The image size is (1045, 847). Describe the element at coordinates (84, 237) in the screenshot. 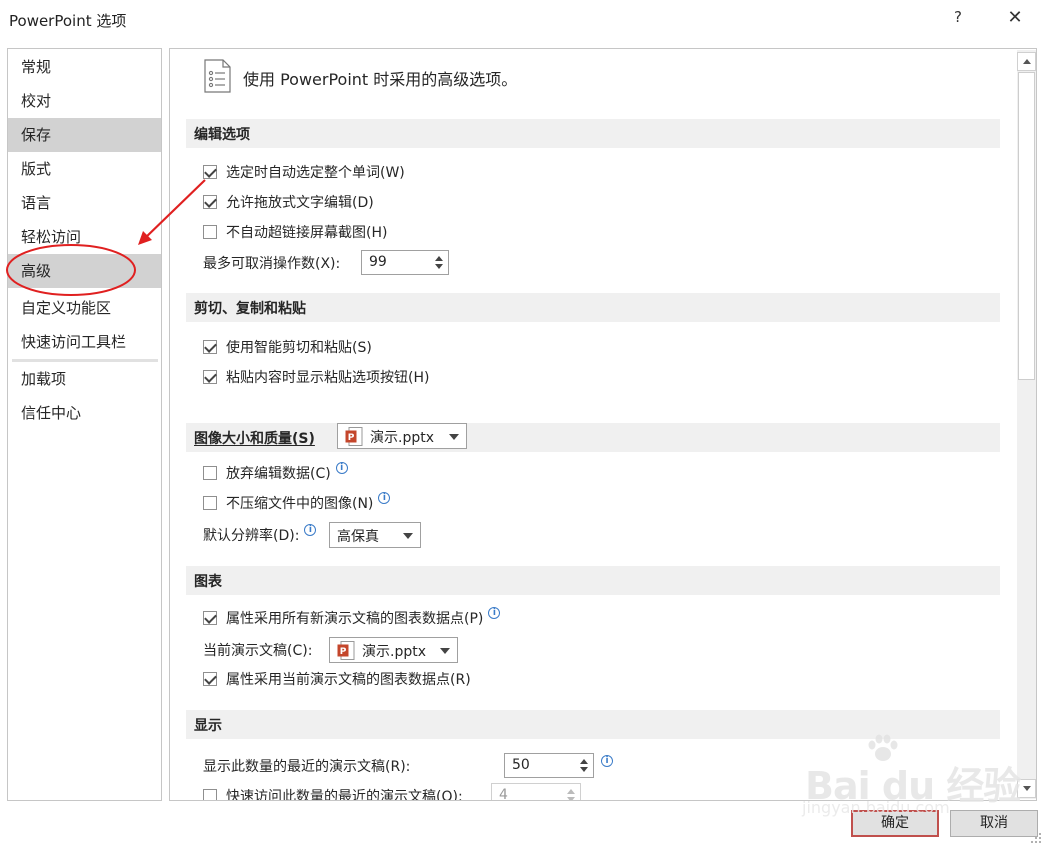

I see `sidebar-item-accessibility: 轻松访问` at that location.